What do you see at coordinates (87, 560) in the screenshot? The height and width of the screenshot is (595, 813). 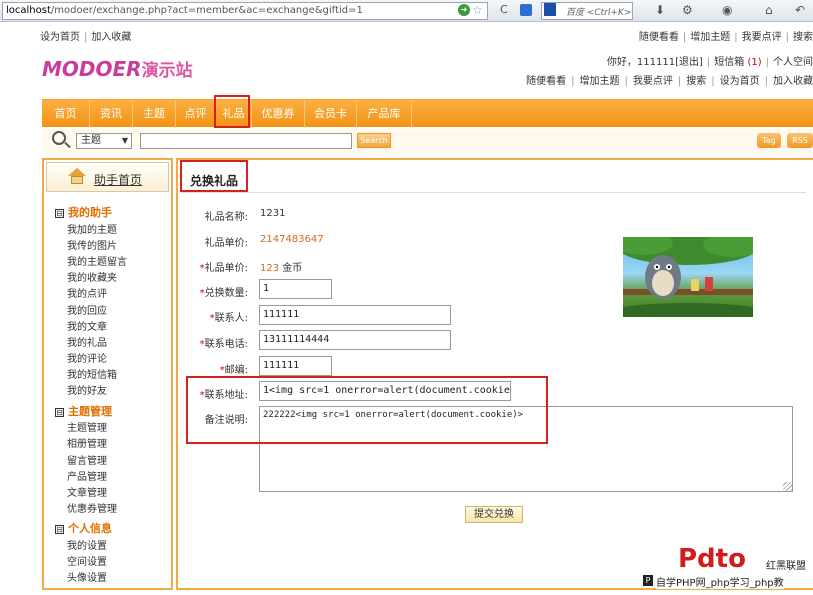 I see `sidebar-item: 空间设置` at bounding box center [87, 560].